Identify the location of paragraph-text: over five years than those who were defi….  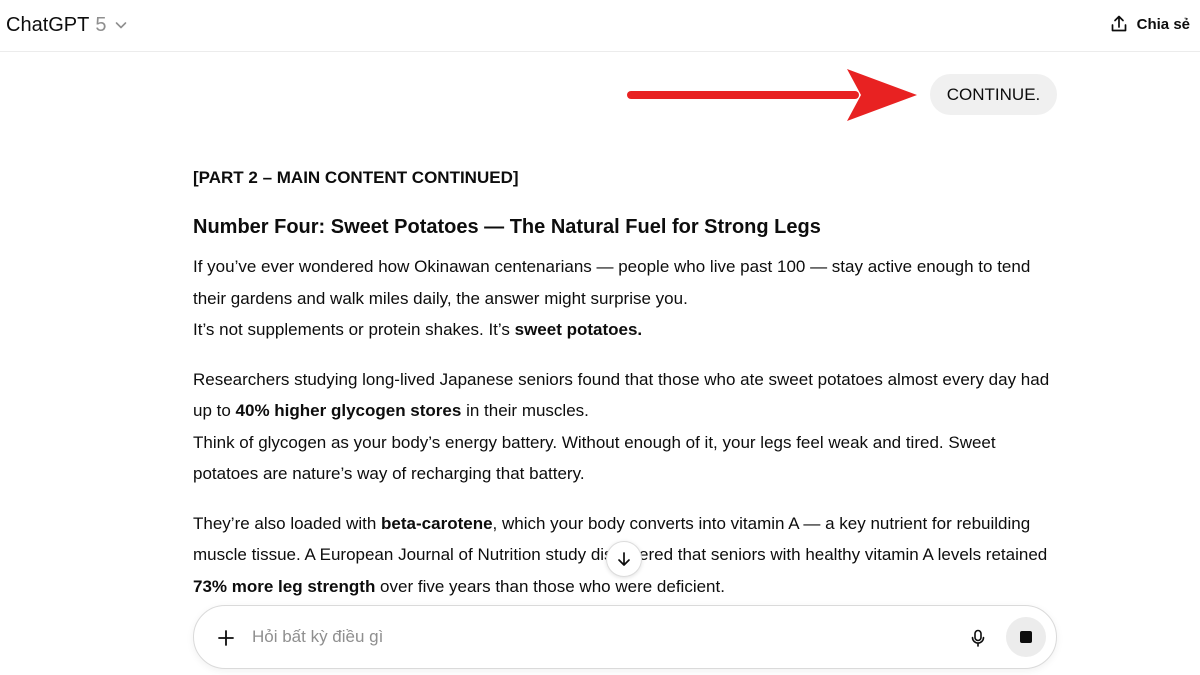
(550, 586).